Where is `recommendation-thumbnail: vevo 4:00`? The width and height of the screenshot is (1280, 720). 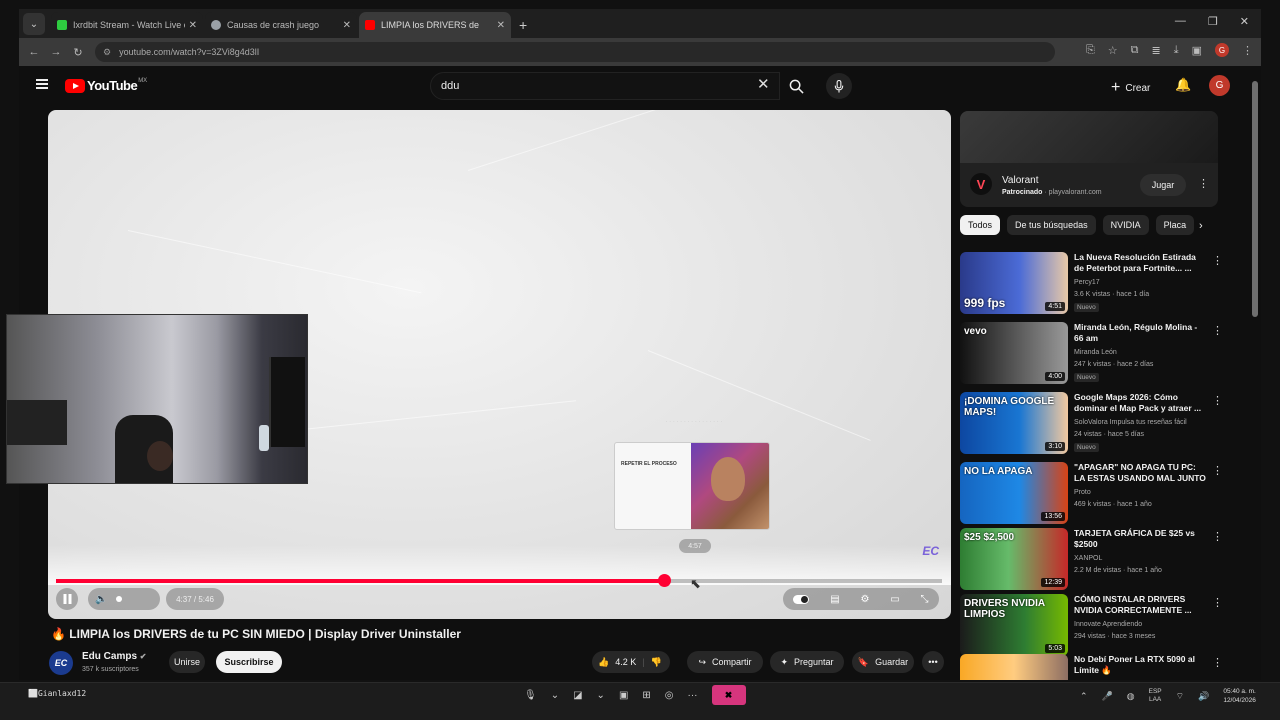
recommendation-thumbnail: vevo 4:00 is located at coordinates (1014, 353).